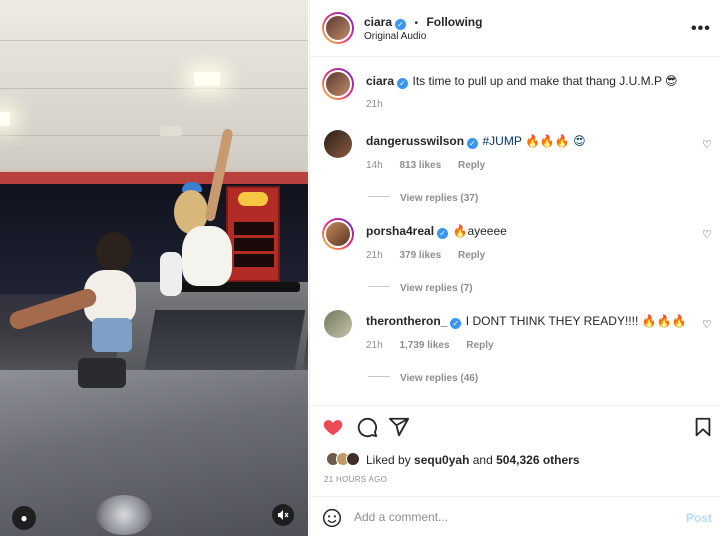 This screenshot has height=536, width=720. I want to click on comment-meta: 21h 379 likes Reply, so click(425, 255).